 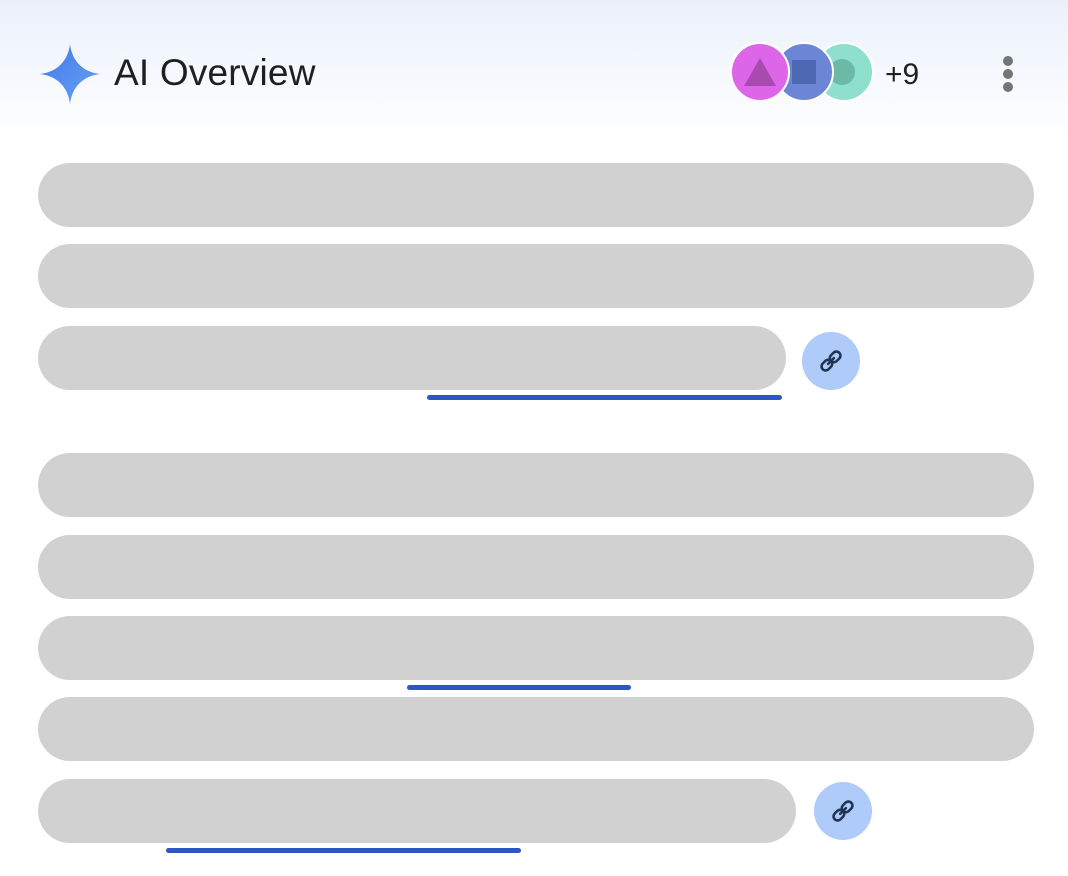 I want to click on more-options-button, so click(x=1008, y=74).